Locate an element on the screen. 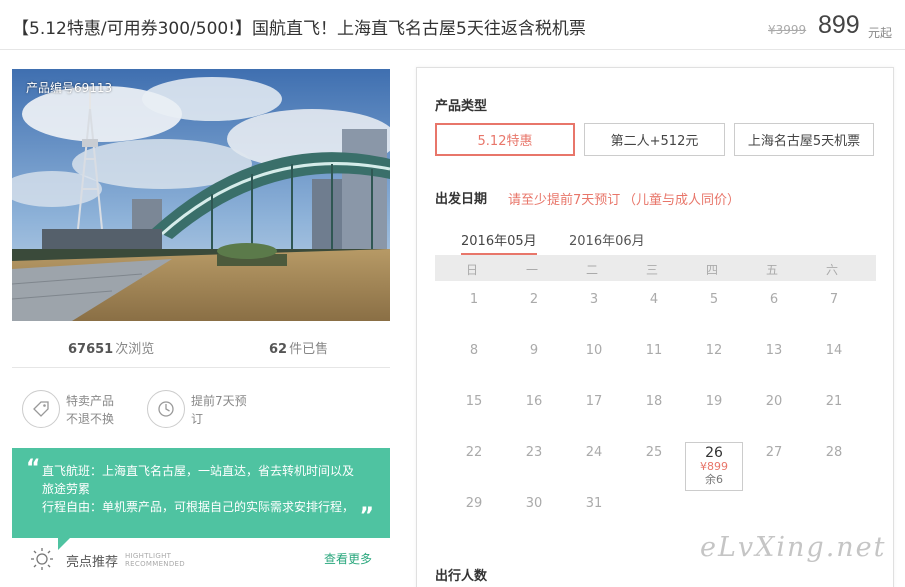 This screenshot has width=905, height=587. calendar-day: 25 is located at coordinates (654, 452).